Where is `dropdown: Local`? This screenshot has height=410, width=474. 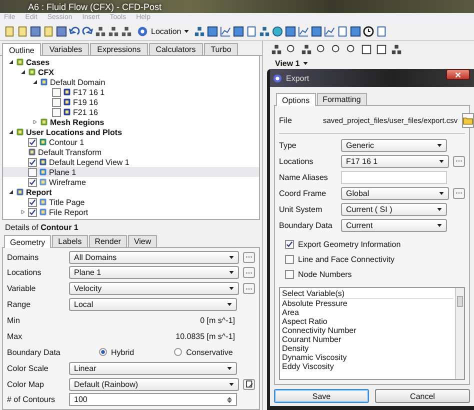
dropdown: Local is located at coordinates (153, 305).